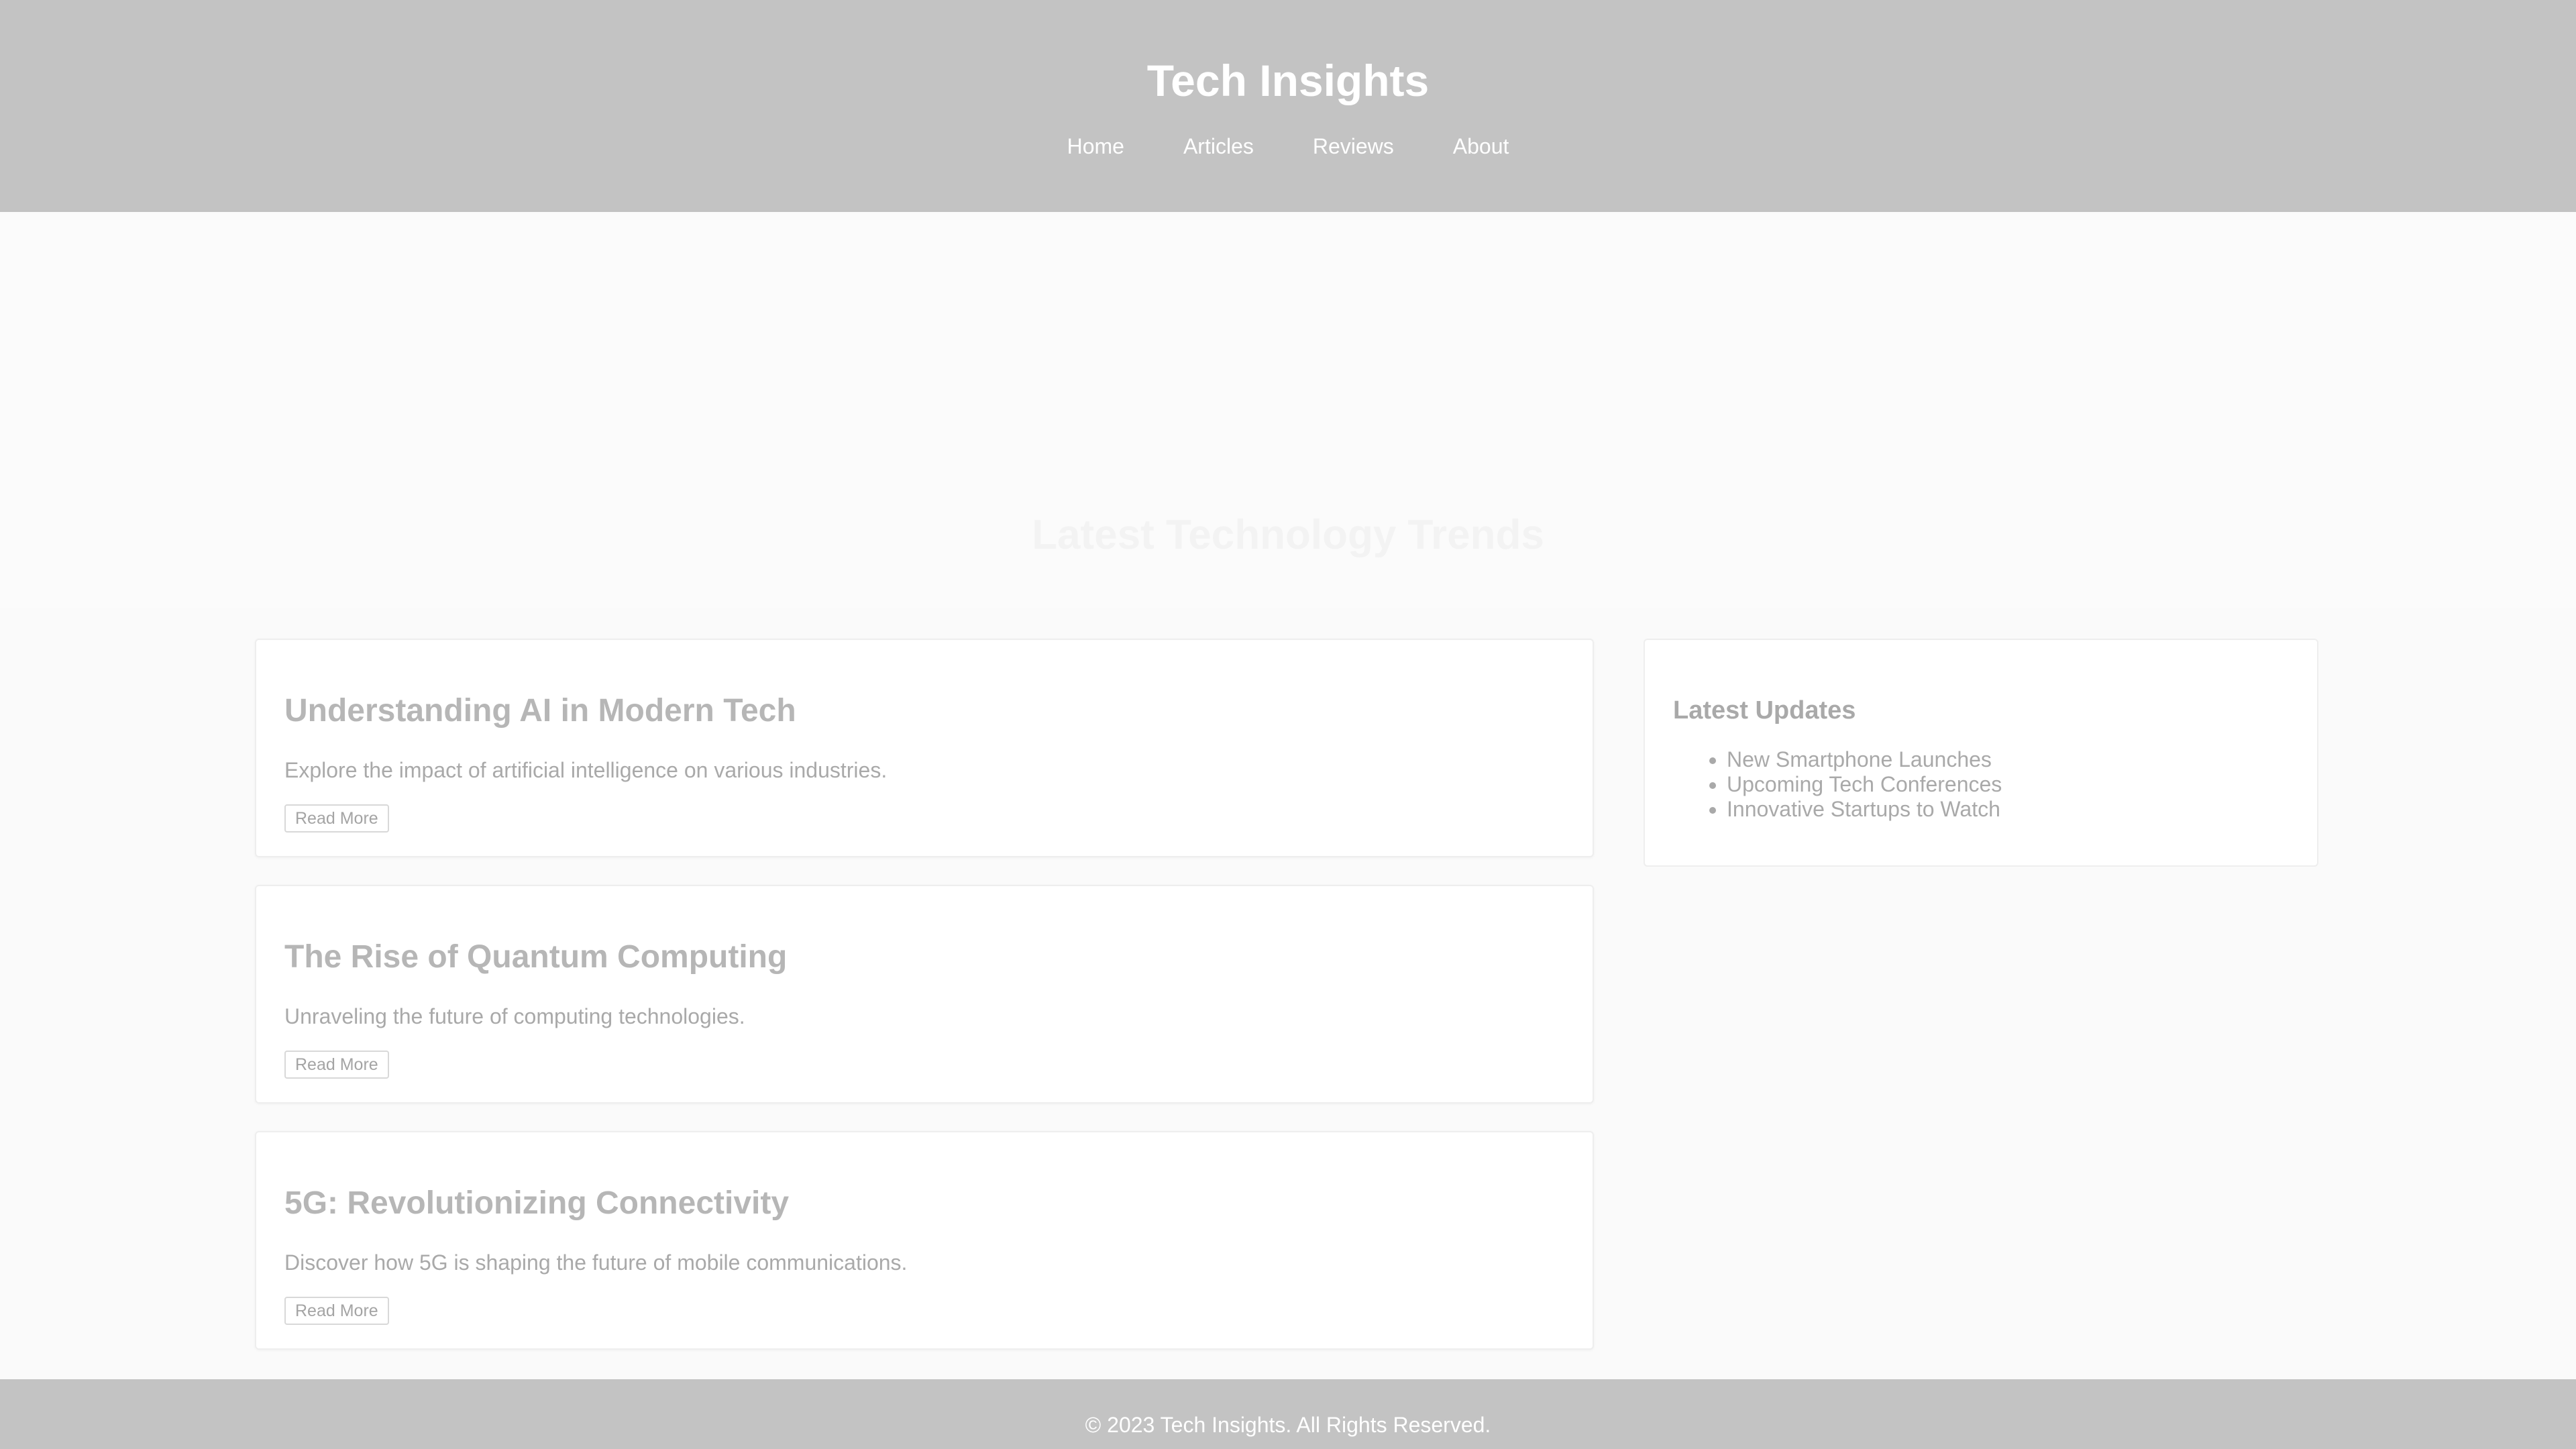 This screenshot has height=1449, width=2576. Describe the element at coordinates (1288, 535) in the screenshot. I see `hero-title: Latest Technology Trends` at that location.